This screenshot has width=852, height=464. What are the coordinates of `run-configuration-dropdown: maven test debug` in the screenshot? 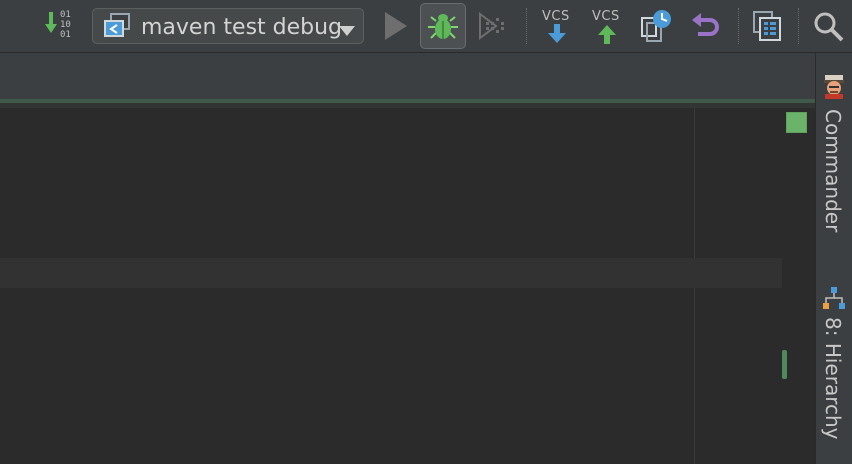 It's located at (228, 26).